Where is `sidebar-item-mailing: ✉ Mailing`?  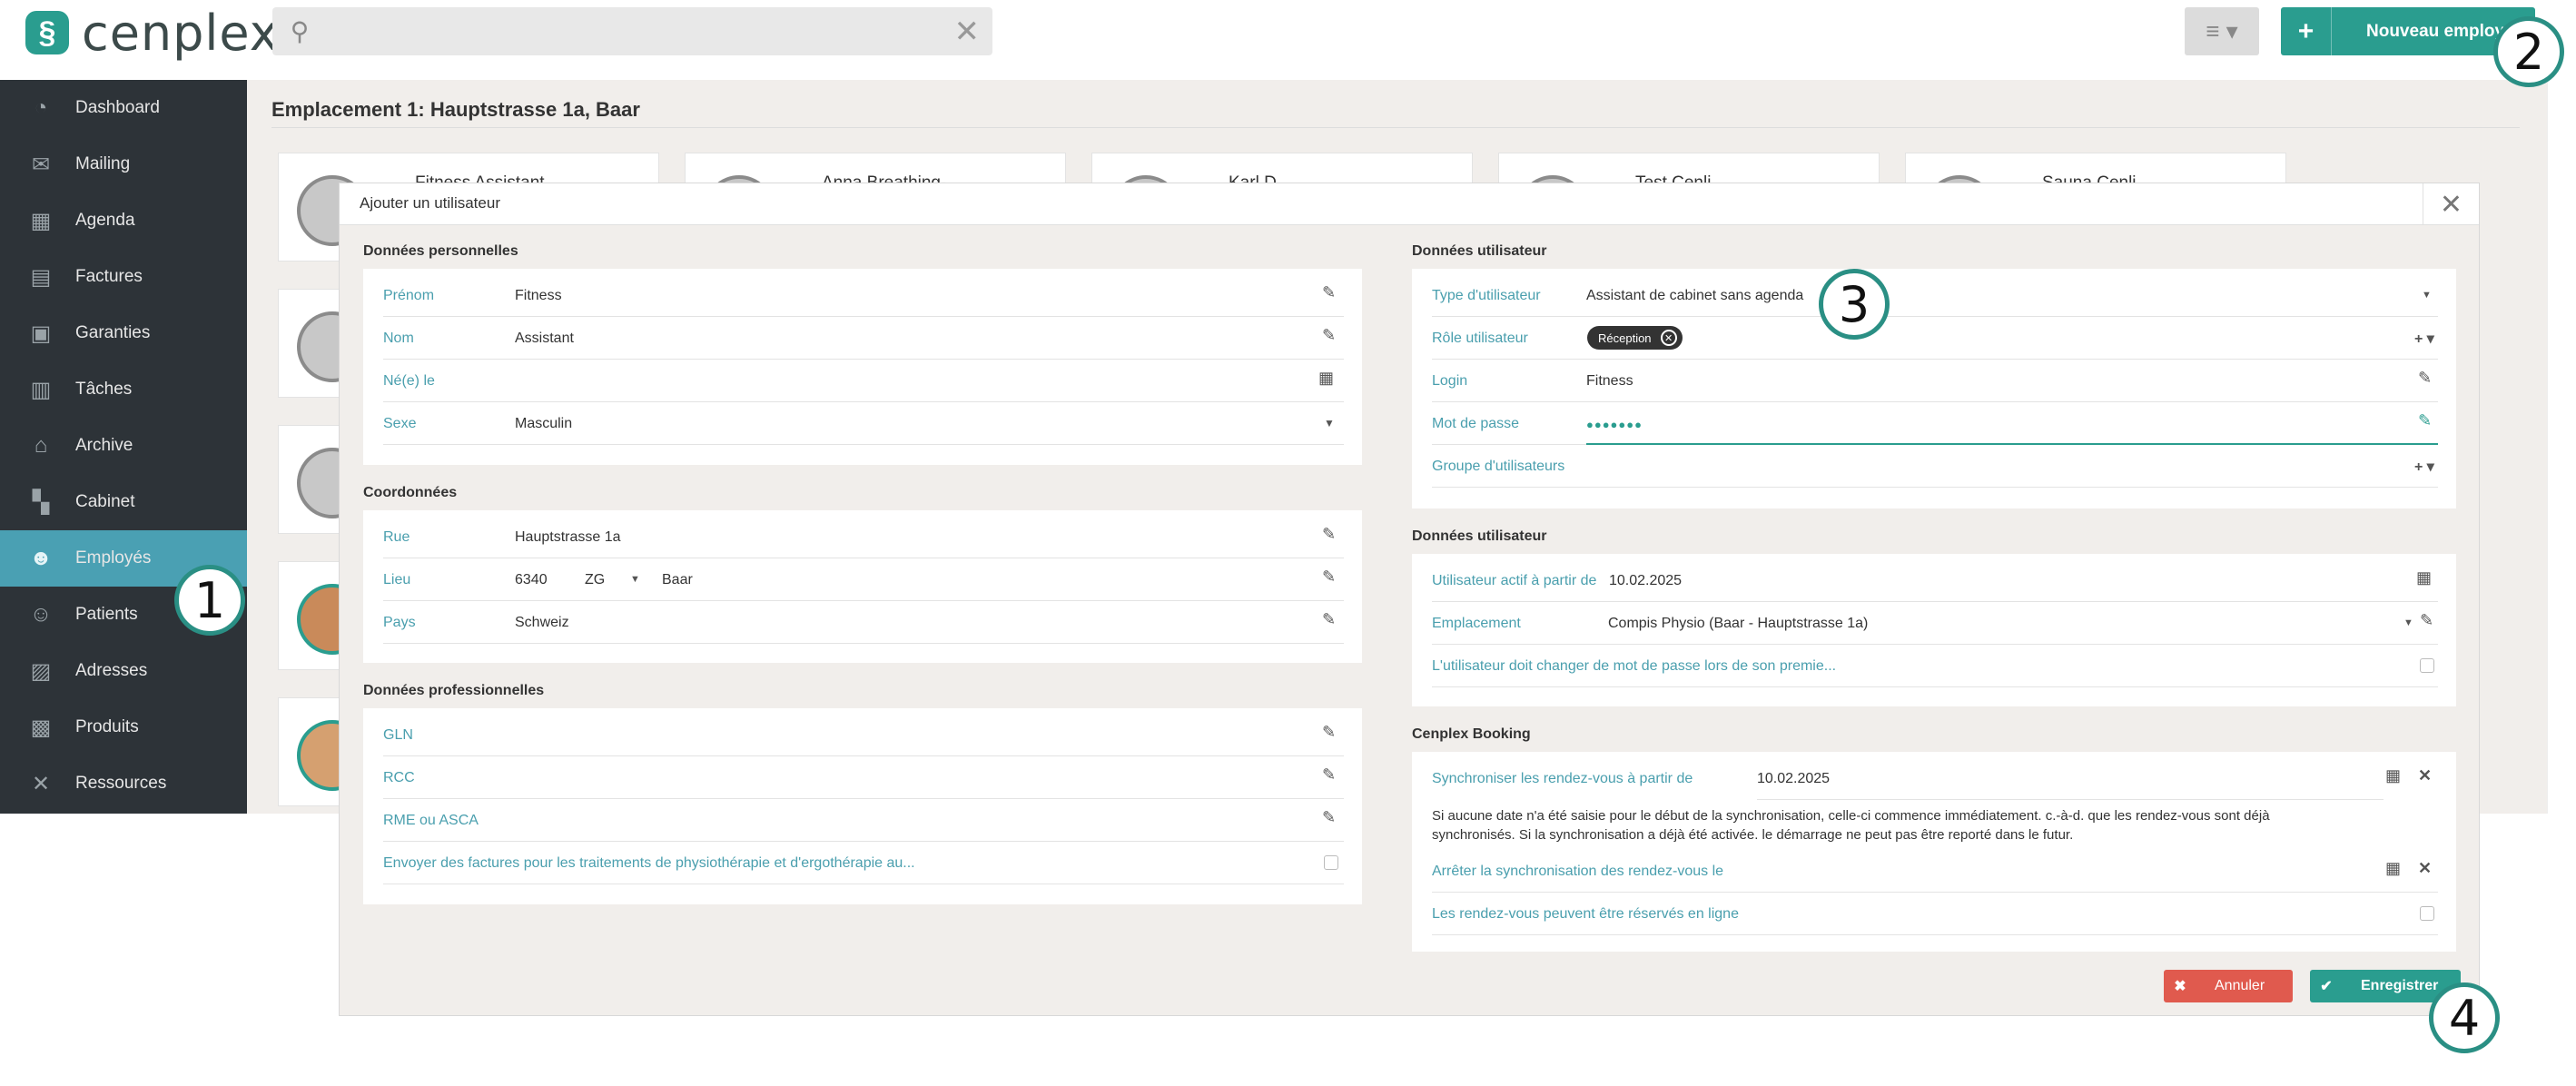 sidebar-item-mailing: ✉ Mailing is located at coordinates (123, 164).